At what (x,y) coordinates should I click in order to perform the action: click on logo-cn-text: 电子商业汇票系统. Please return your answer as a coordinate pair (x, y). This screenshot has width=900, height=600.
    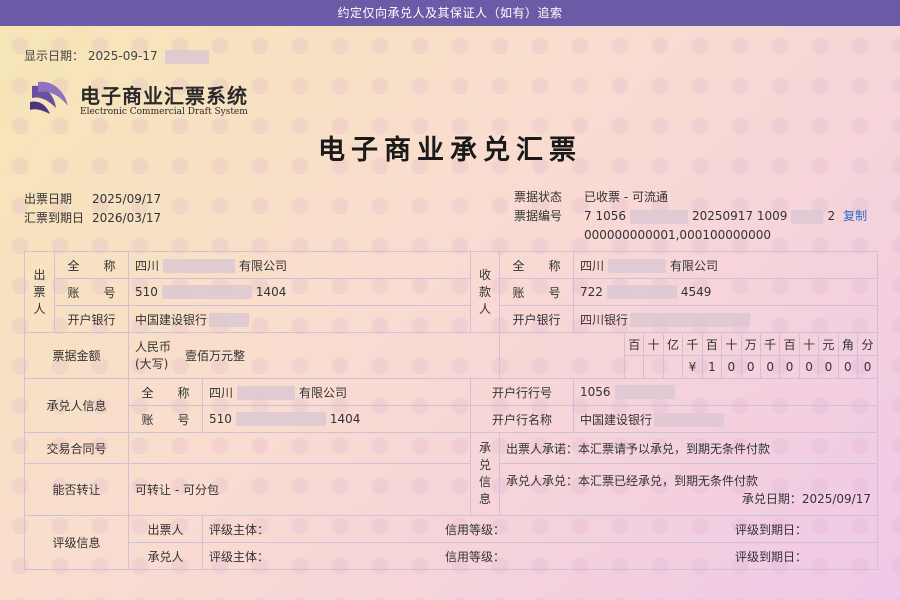
    Looking at the image, I should click on (164, 95).